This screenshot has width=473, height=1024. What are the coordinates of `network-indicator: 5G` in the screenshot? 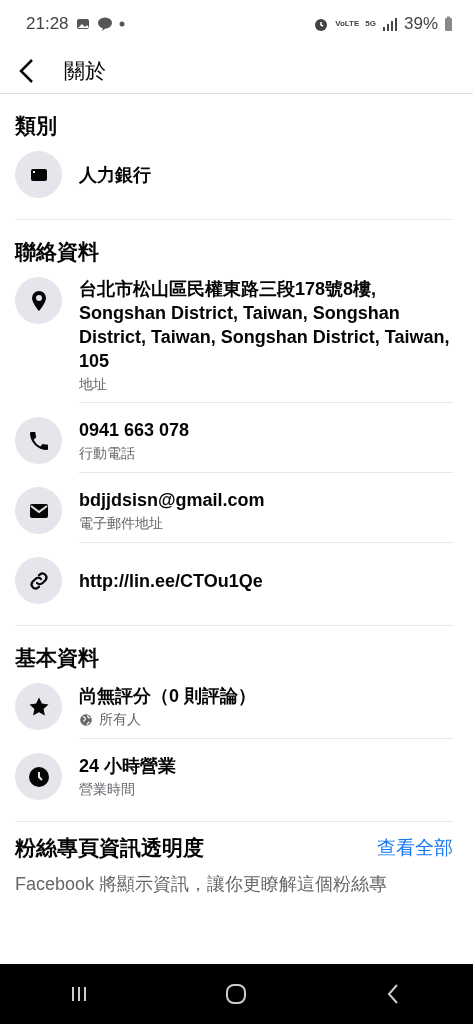 It's located at (370, 24).